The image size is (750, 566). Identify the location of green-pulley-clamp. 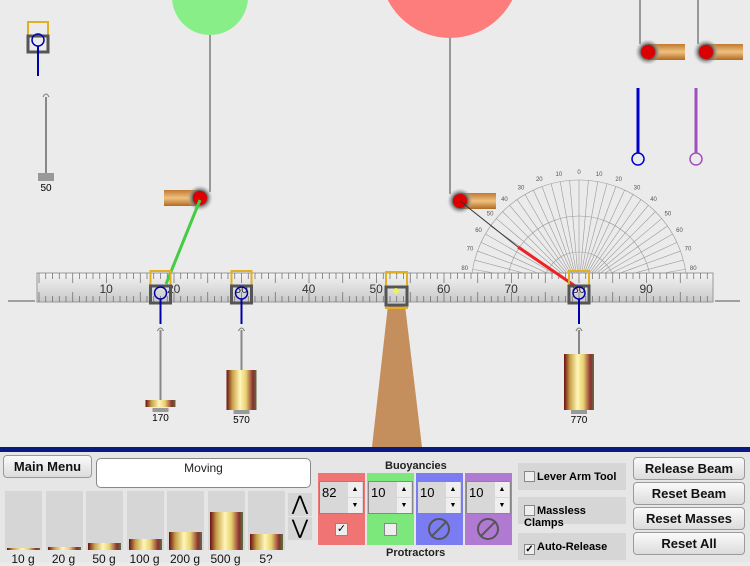
(188, 198).